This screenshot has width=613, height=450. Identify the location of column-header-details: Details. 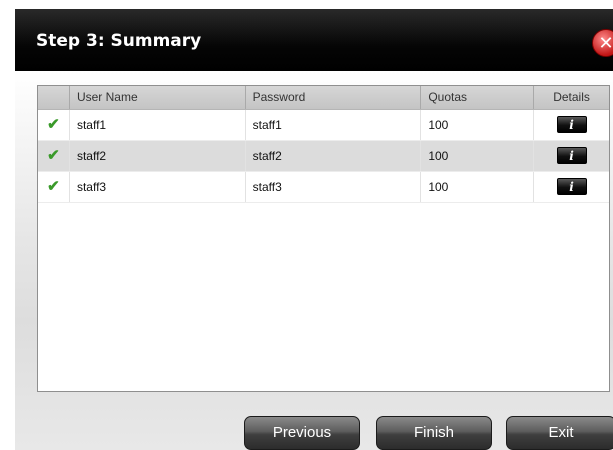
(571, 97).